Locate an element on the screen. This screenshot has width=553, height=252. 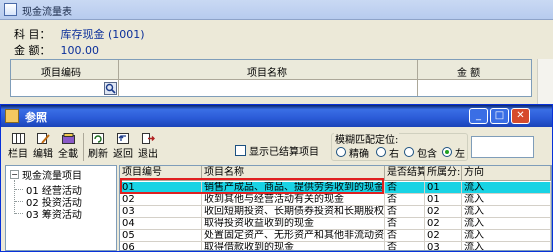
table-cell: 收到其他与经营活动有关的现金 is located at coordinates (293, 200).